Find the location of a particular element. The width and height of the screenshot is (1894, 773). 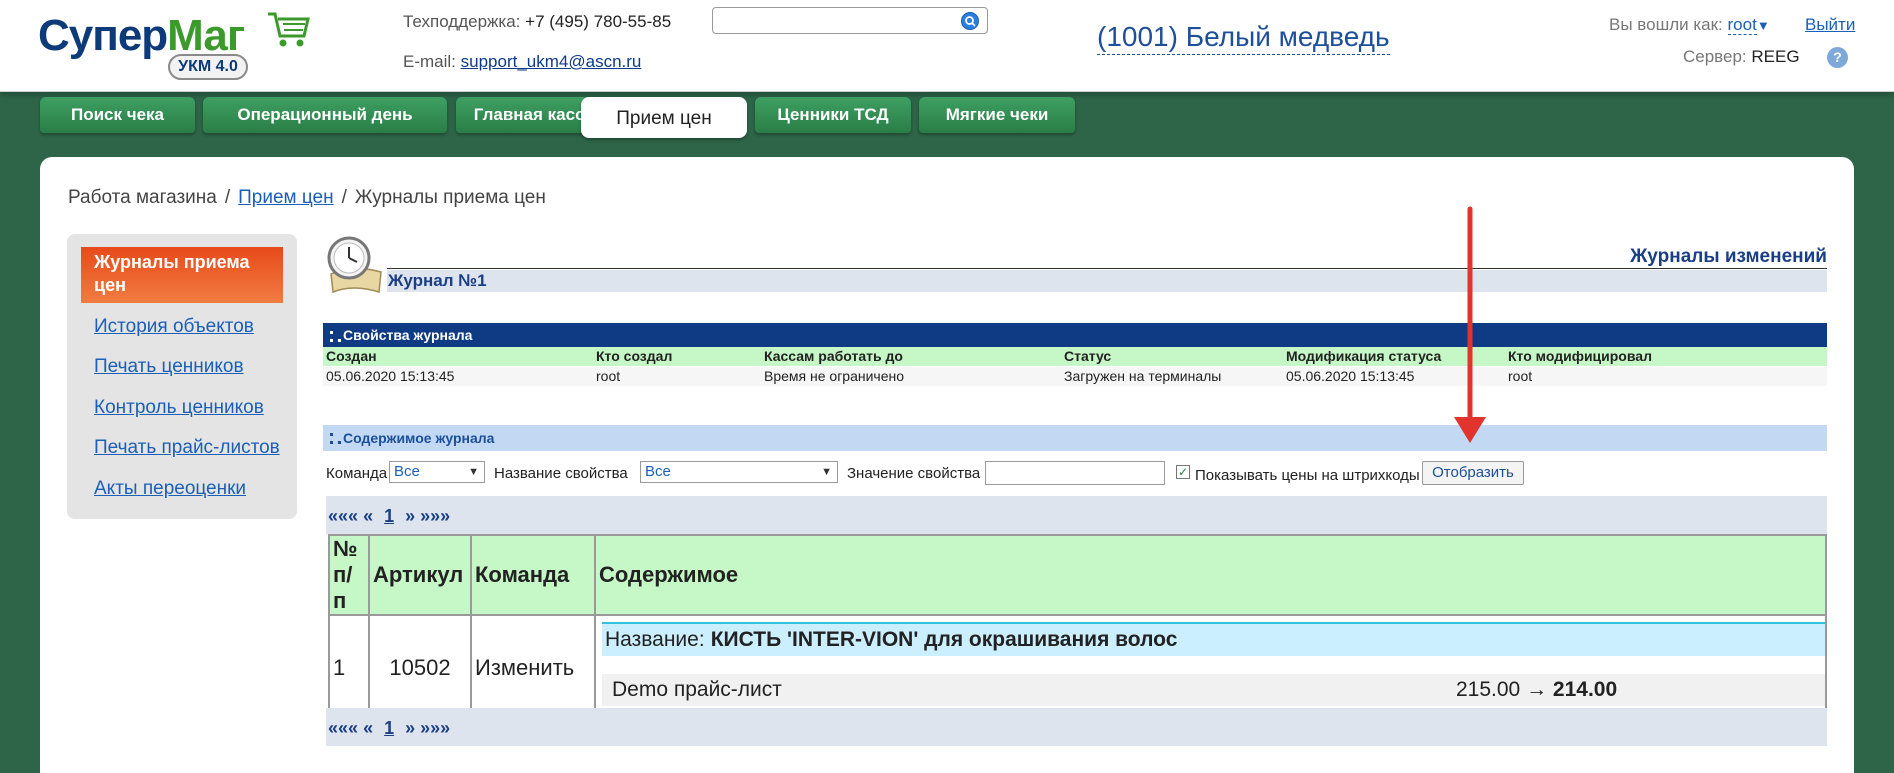

sidebar-item-object-history: История объектов is located at coordinates (174, 327).